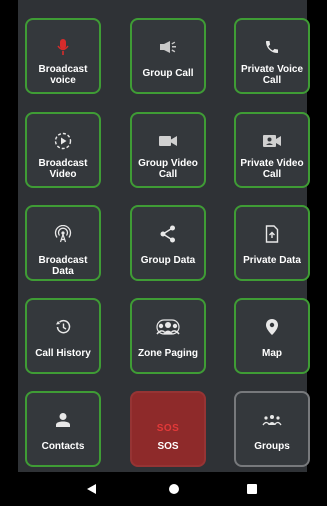  What do you see at coordinates (272, 169) in the screenshot?
I see `tile-label: Private Video Call` at bounding box center [272, 169].